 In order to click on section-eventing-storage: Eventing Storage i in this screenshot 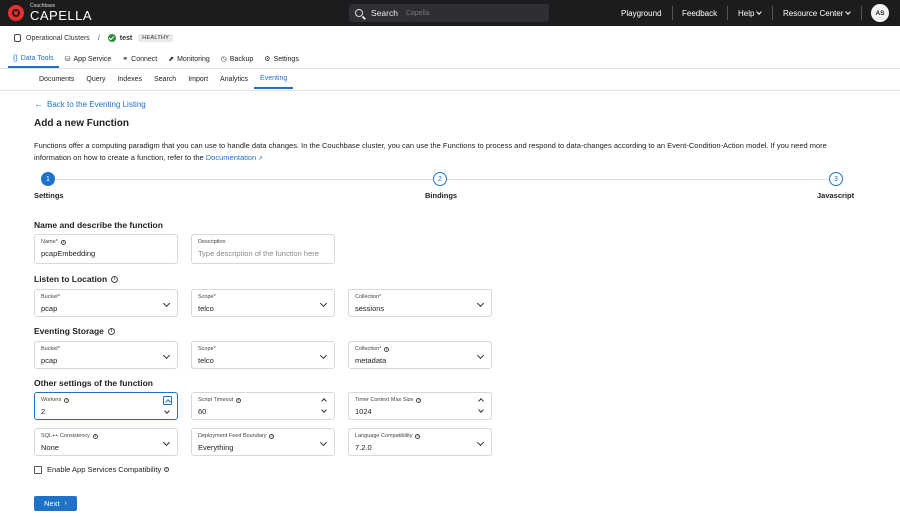, I will do `click(74, 331)`.